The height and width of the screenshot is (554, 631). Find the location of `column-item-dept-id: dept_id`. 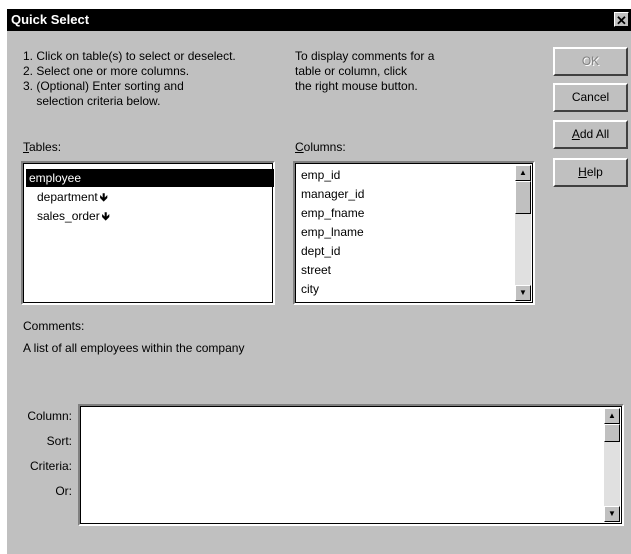

column-item-dept-id: dept_id is located at coordinates (320, 251).